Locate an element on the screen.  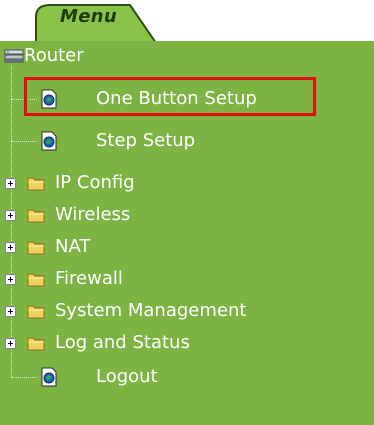
menu-folder-log-and-status: Log and Status is located at coordinates (140, 343).